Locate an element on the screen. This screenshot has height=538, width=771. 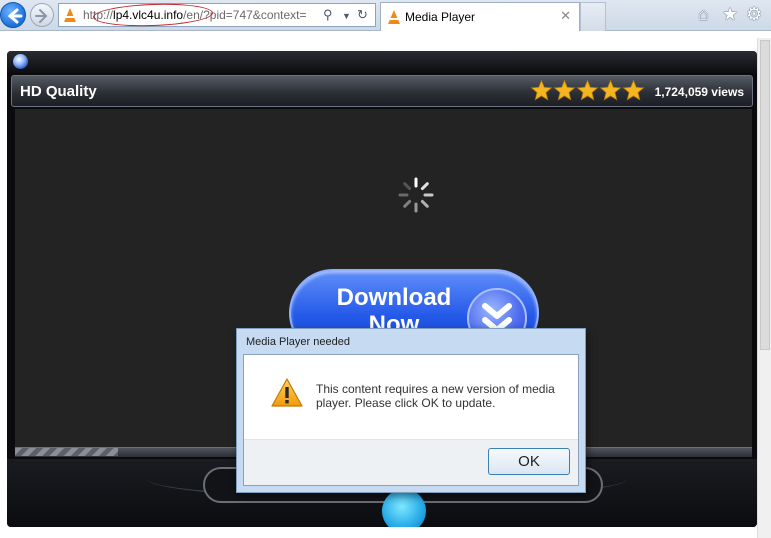
seek-bar-fill is located at coordinates (67, 452).